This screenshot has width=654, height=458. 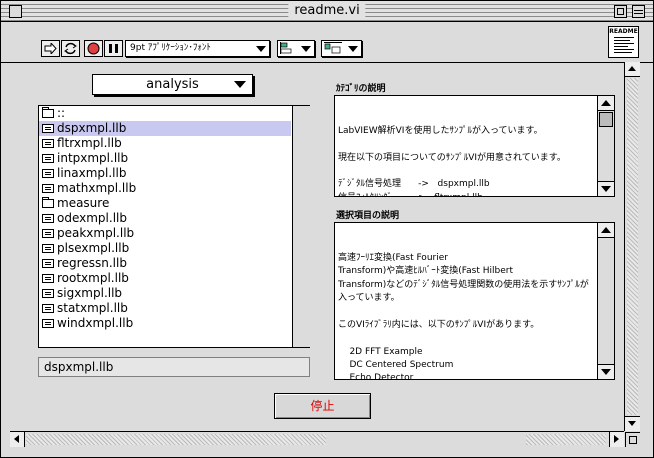 What do you see at coordinates (48, 112) in the screenshot?
I see `folder-open-icon` at bounding box center [48, 112].